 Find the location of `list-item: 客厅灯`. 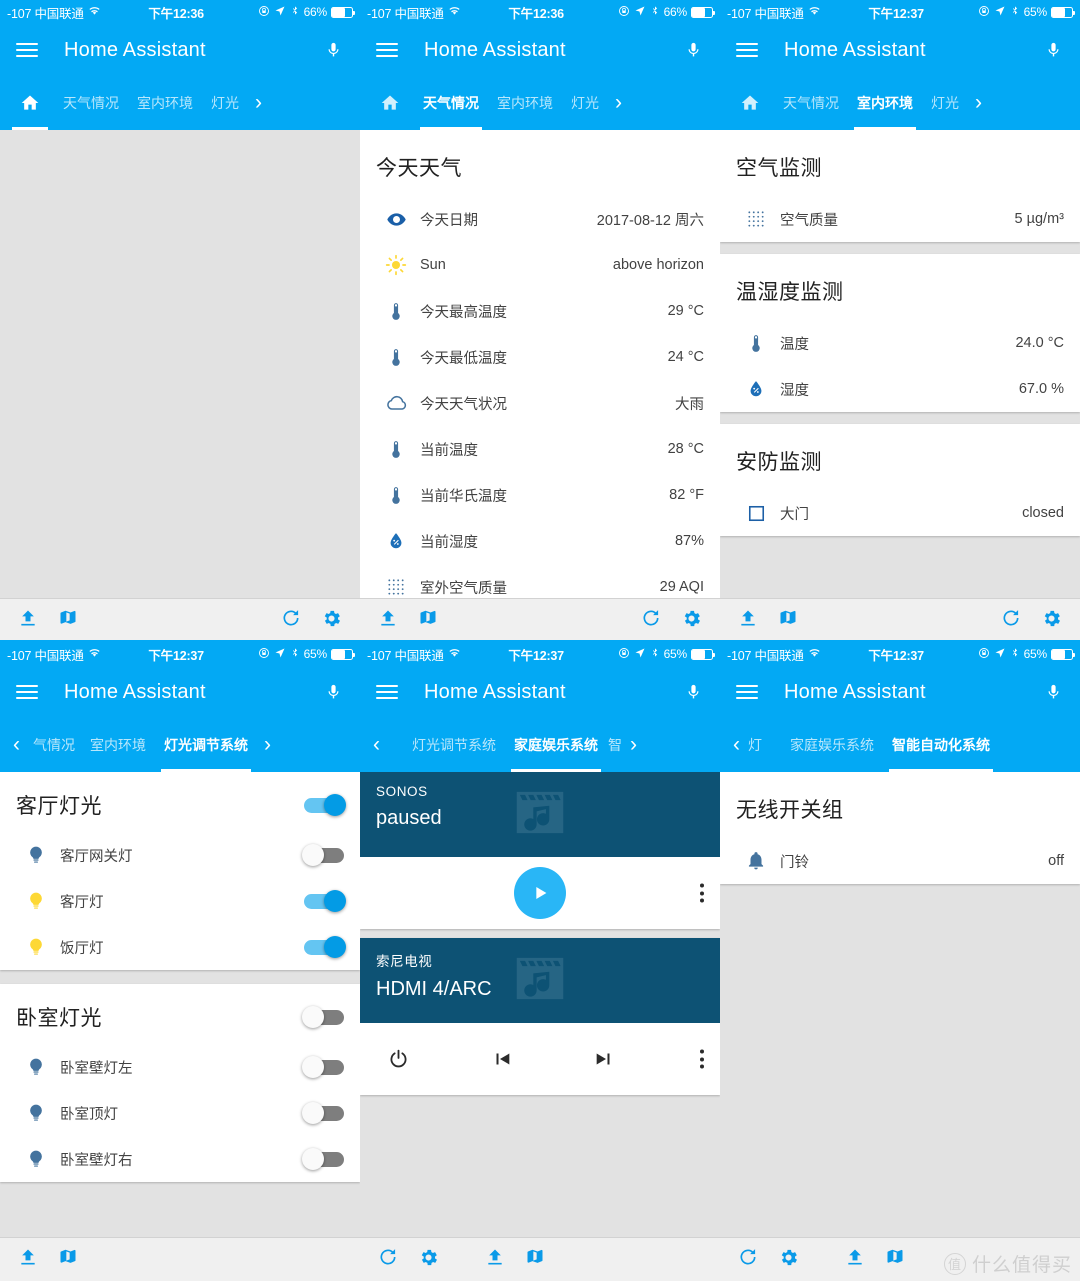

list-item: 客厅灯 is located at coordinates (180, 901).